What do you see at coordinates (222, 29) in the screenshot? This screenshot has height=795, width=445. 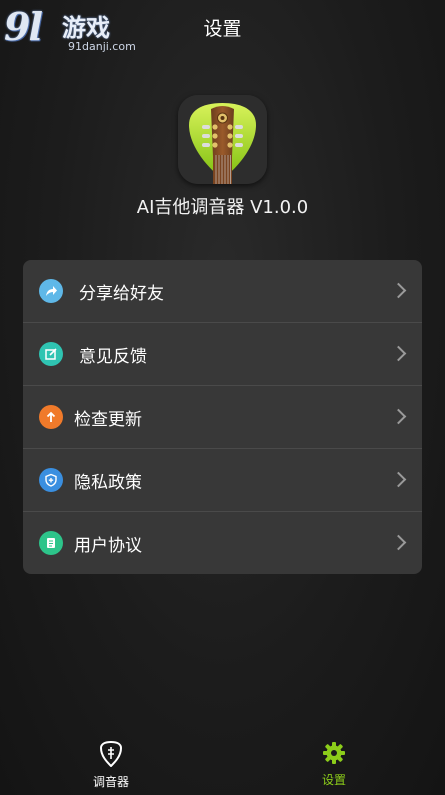 I see `page-title: 设置` at bounding box center [222, 29].